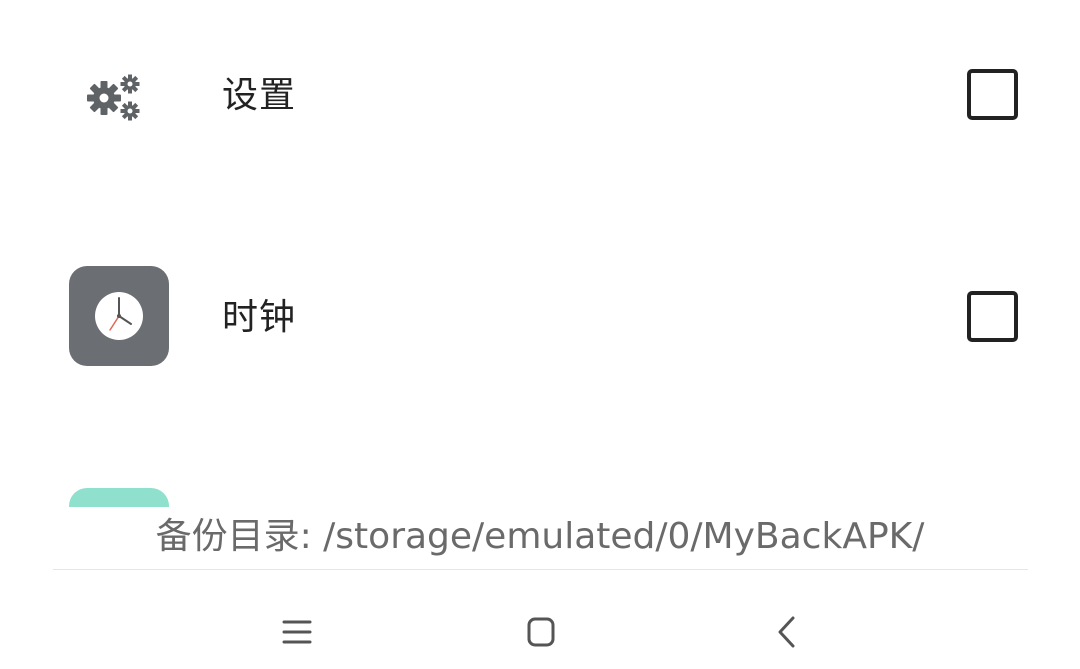 The image size is (1080, 669). I want to click on app-name-clock: 时钟, so click(259, 317).